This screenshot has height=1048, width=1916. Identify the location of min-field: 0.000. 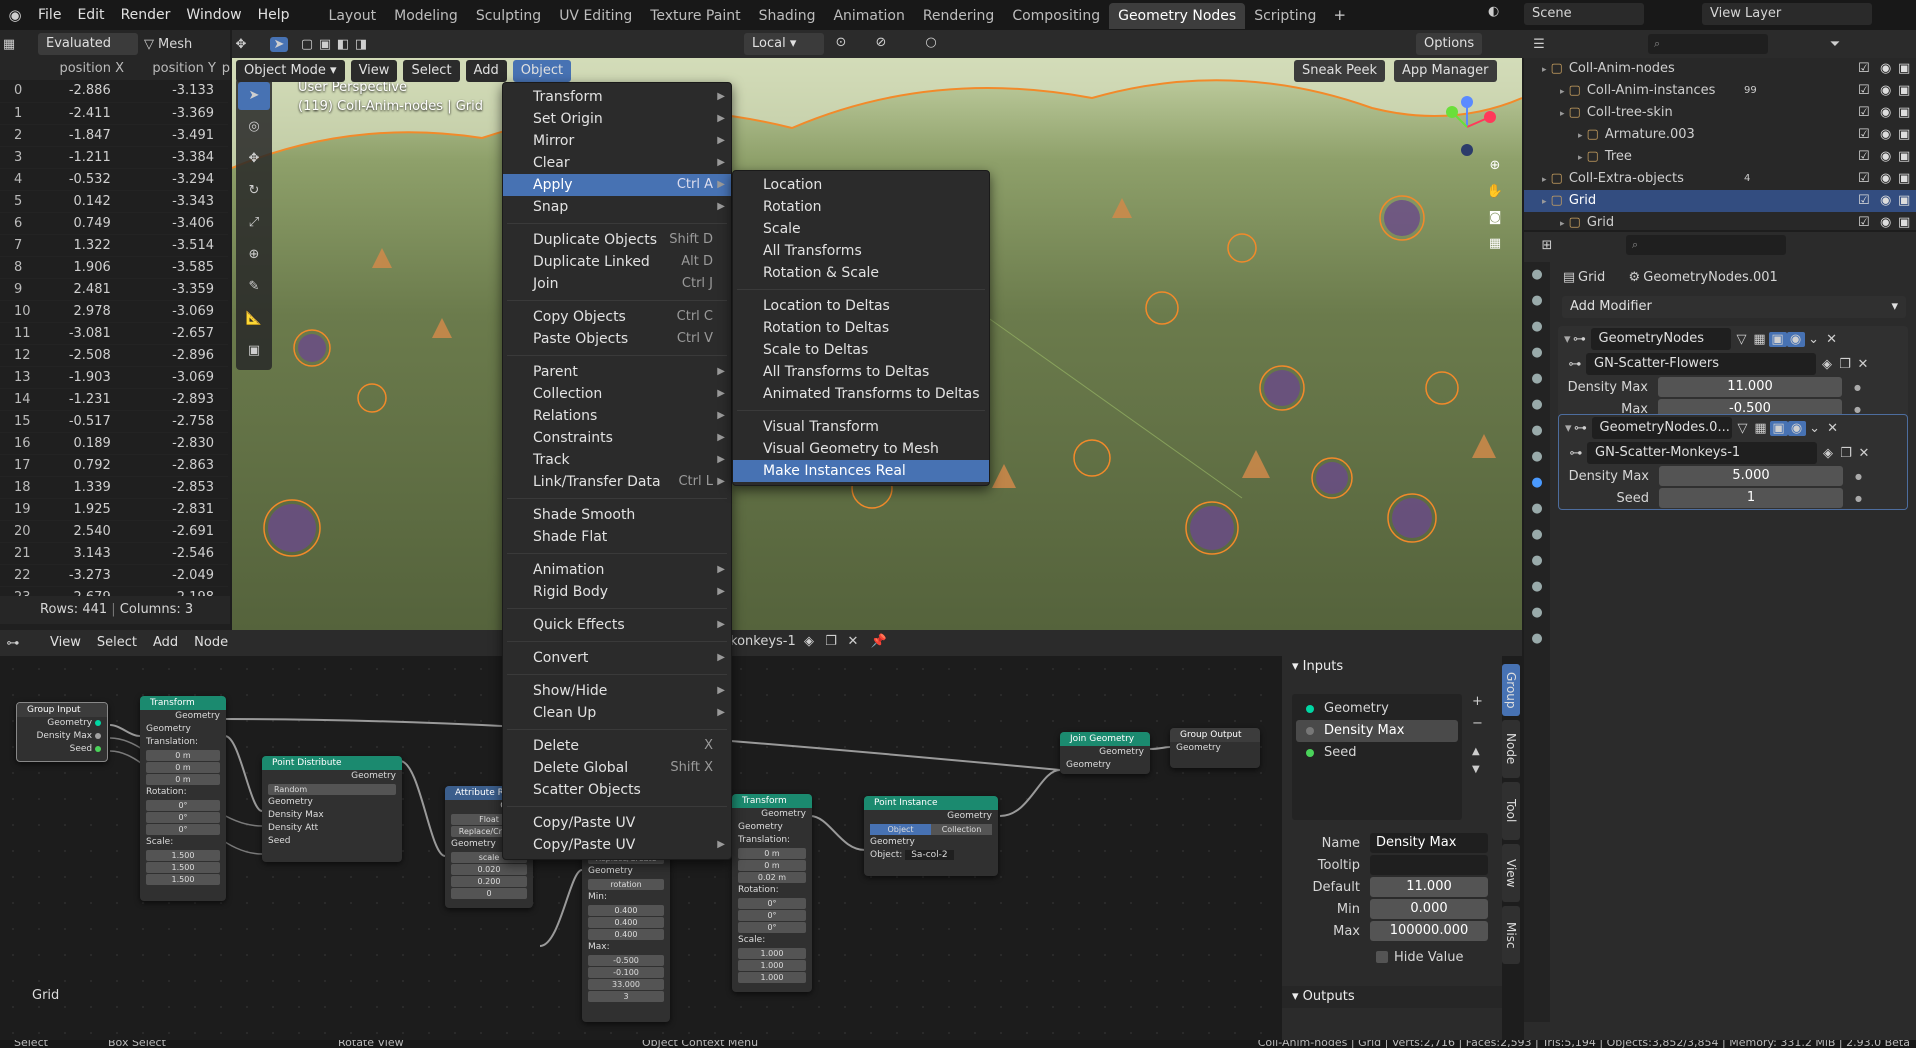
(1429, 909).